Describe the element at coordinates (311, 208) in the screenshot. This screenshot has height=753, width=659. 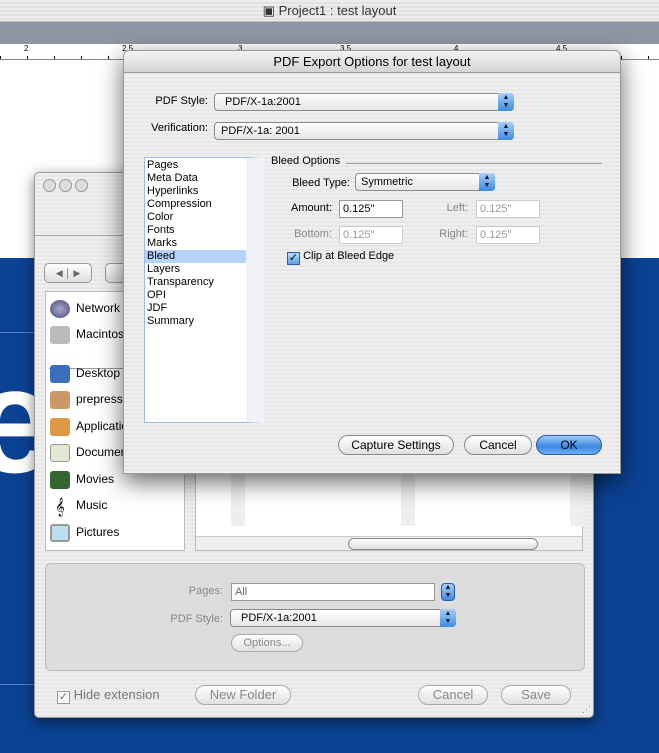
I see `amount-label: Amount:` at that location.